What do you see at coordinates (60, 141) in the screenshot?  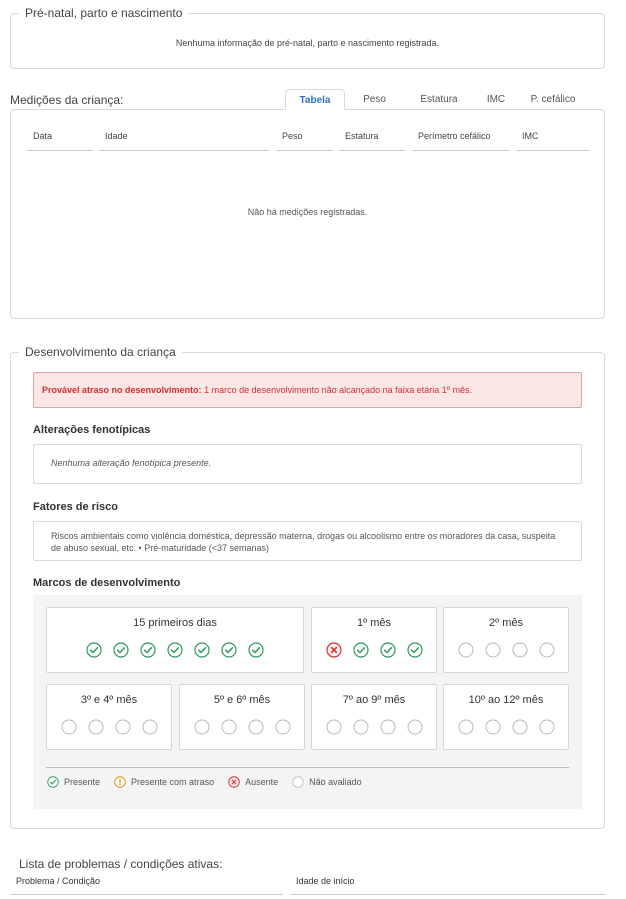 I see `col-data: Data` at bounding box center [60, 141].